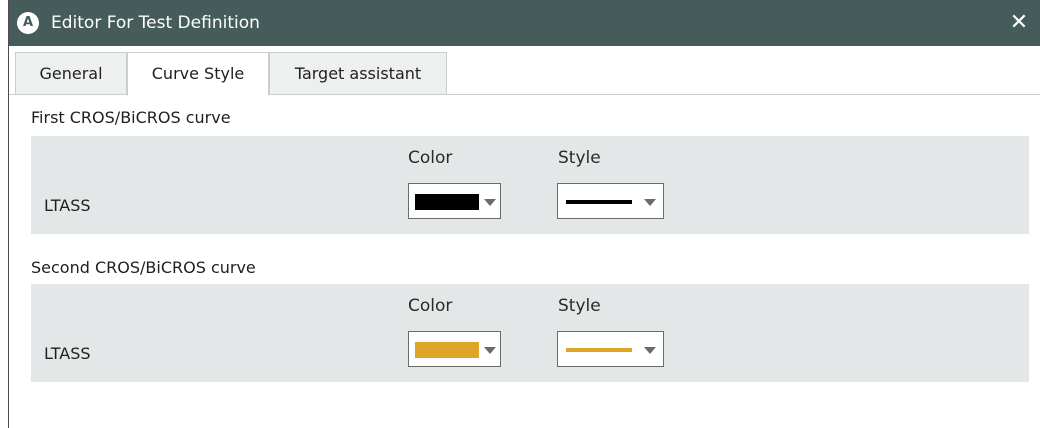  Describe the element at coordinates (524, 23) in the screenshot. I see `title-bar: A Editor For Test Definition ✕` at that location.